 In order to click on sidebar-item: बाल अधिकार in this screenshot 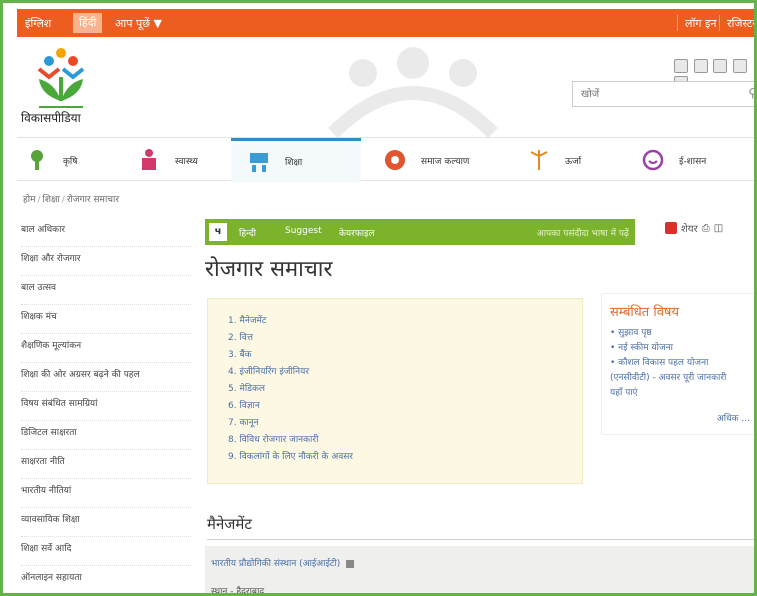, I will do `click(106, 232)`.